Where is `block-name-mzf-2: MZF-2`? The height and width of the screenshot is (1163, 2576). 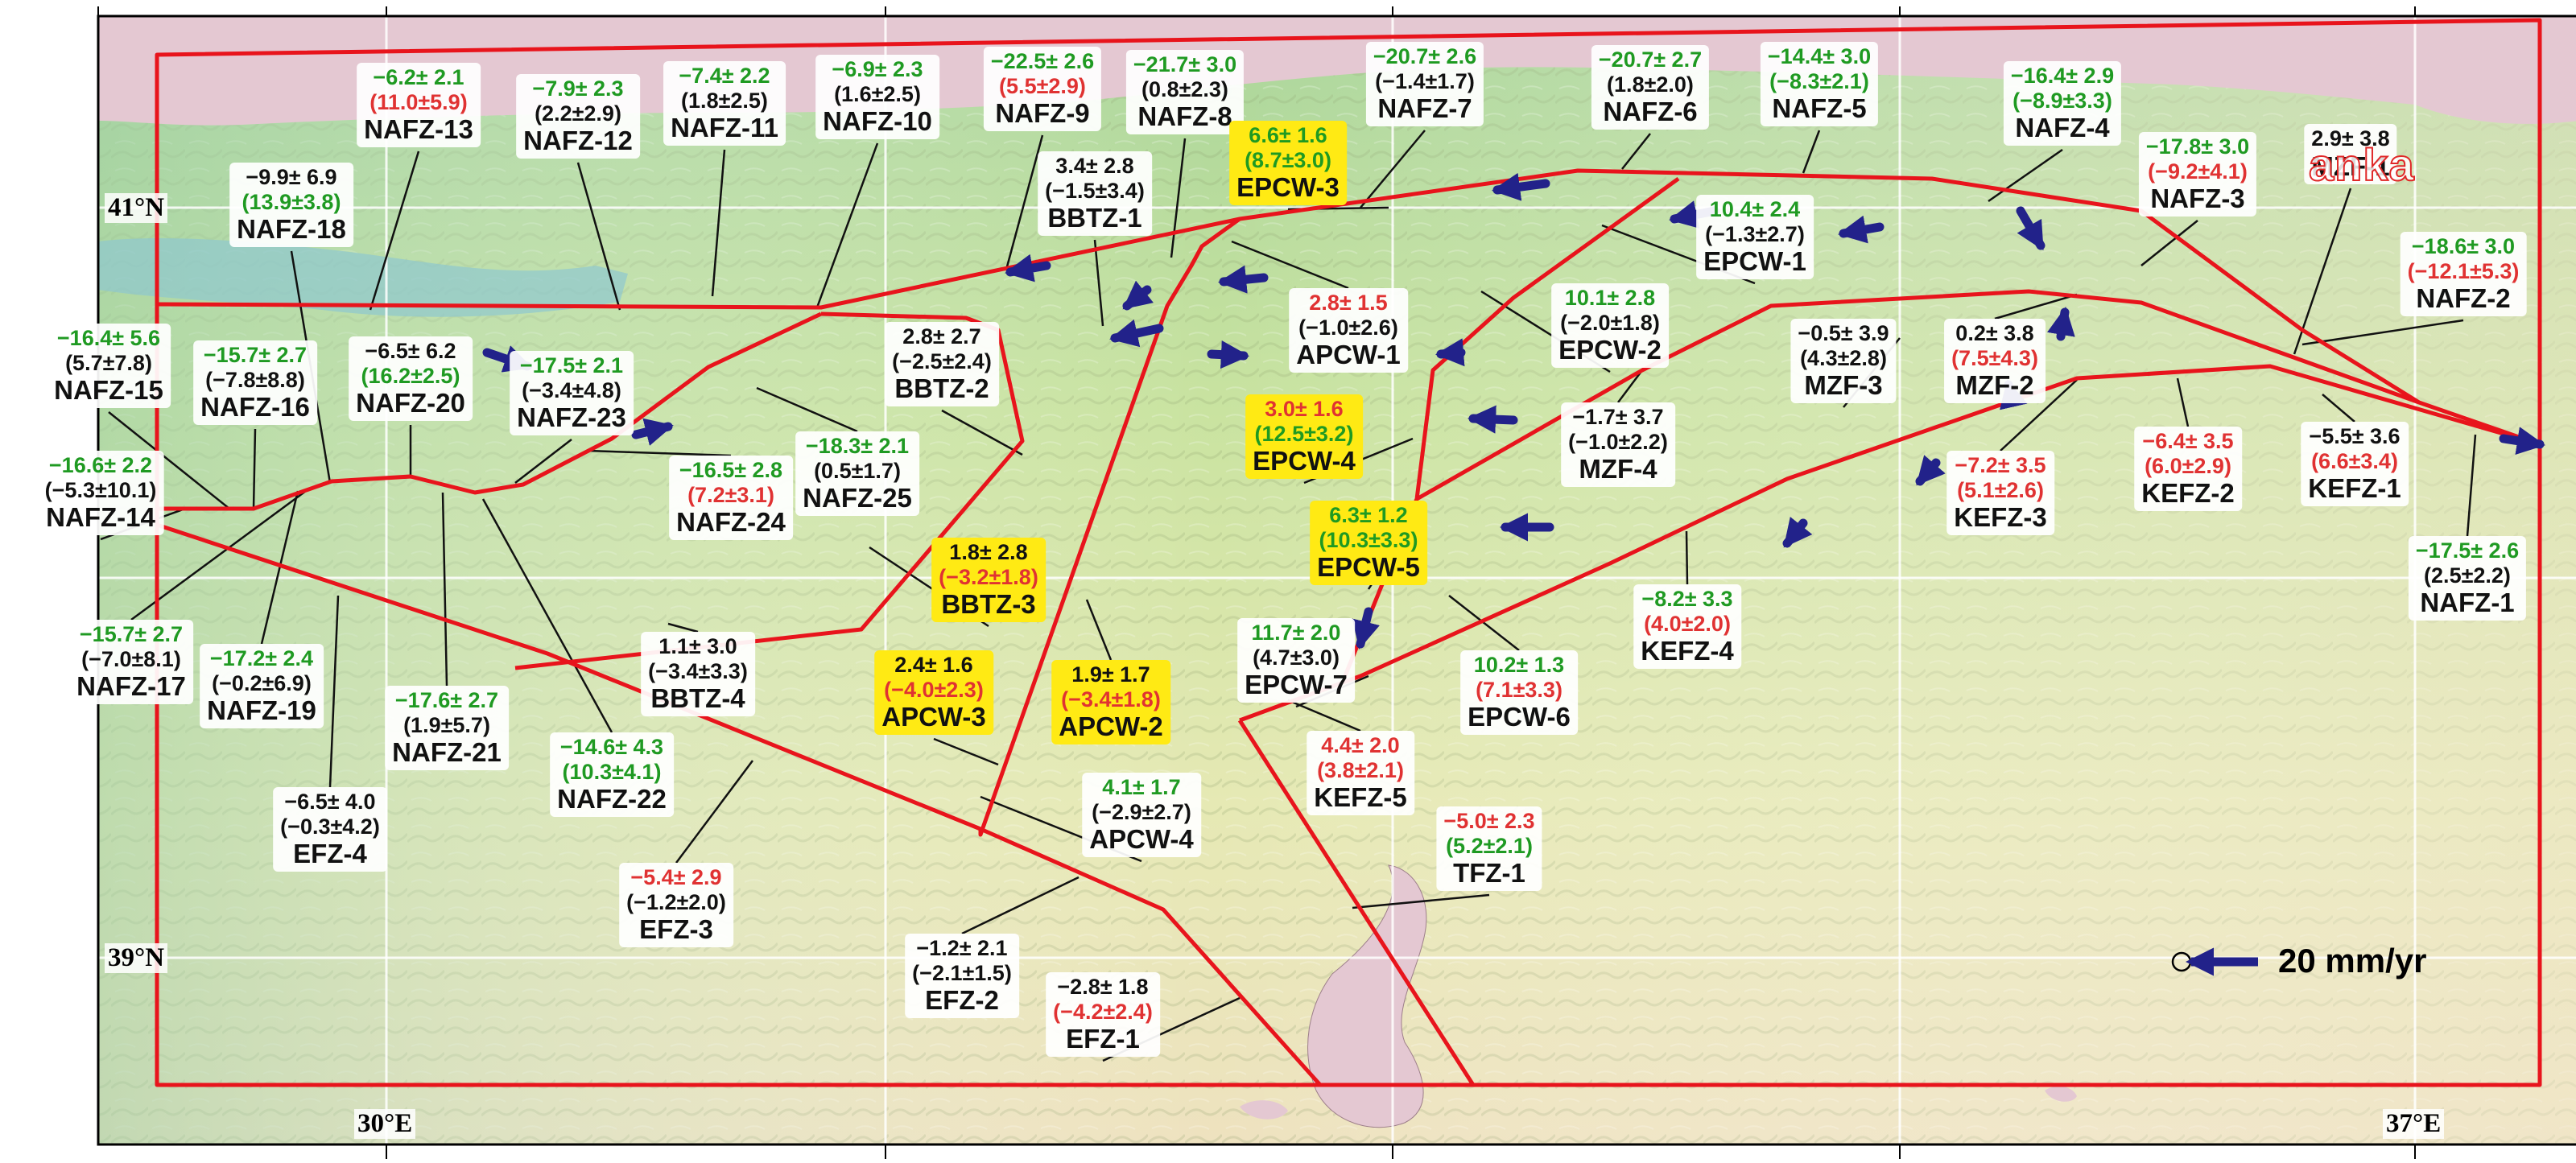 block-name-mzf-2: MZF-2 is located at coordinates (1994, 385).